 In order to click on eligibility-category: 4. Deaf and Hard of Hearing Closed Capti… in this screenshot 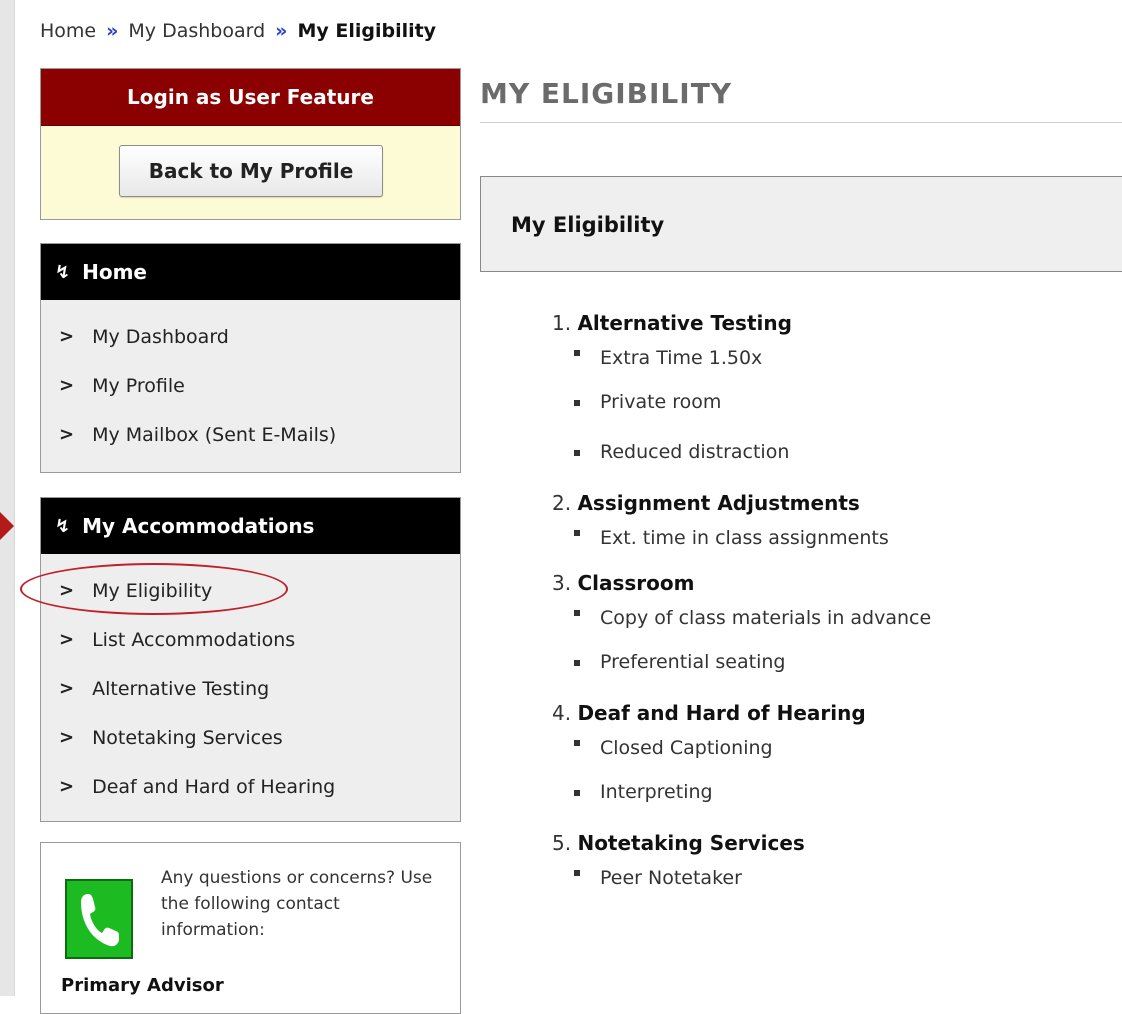, I will do `click(832, 763)`.